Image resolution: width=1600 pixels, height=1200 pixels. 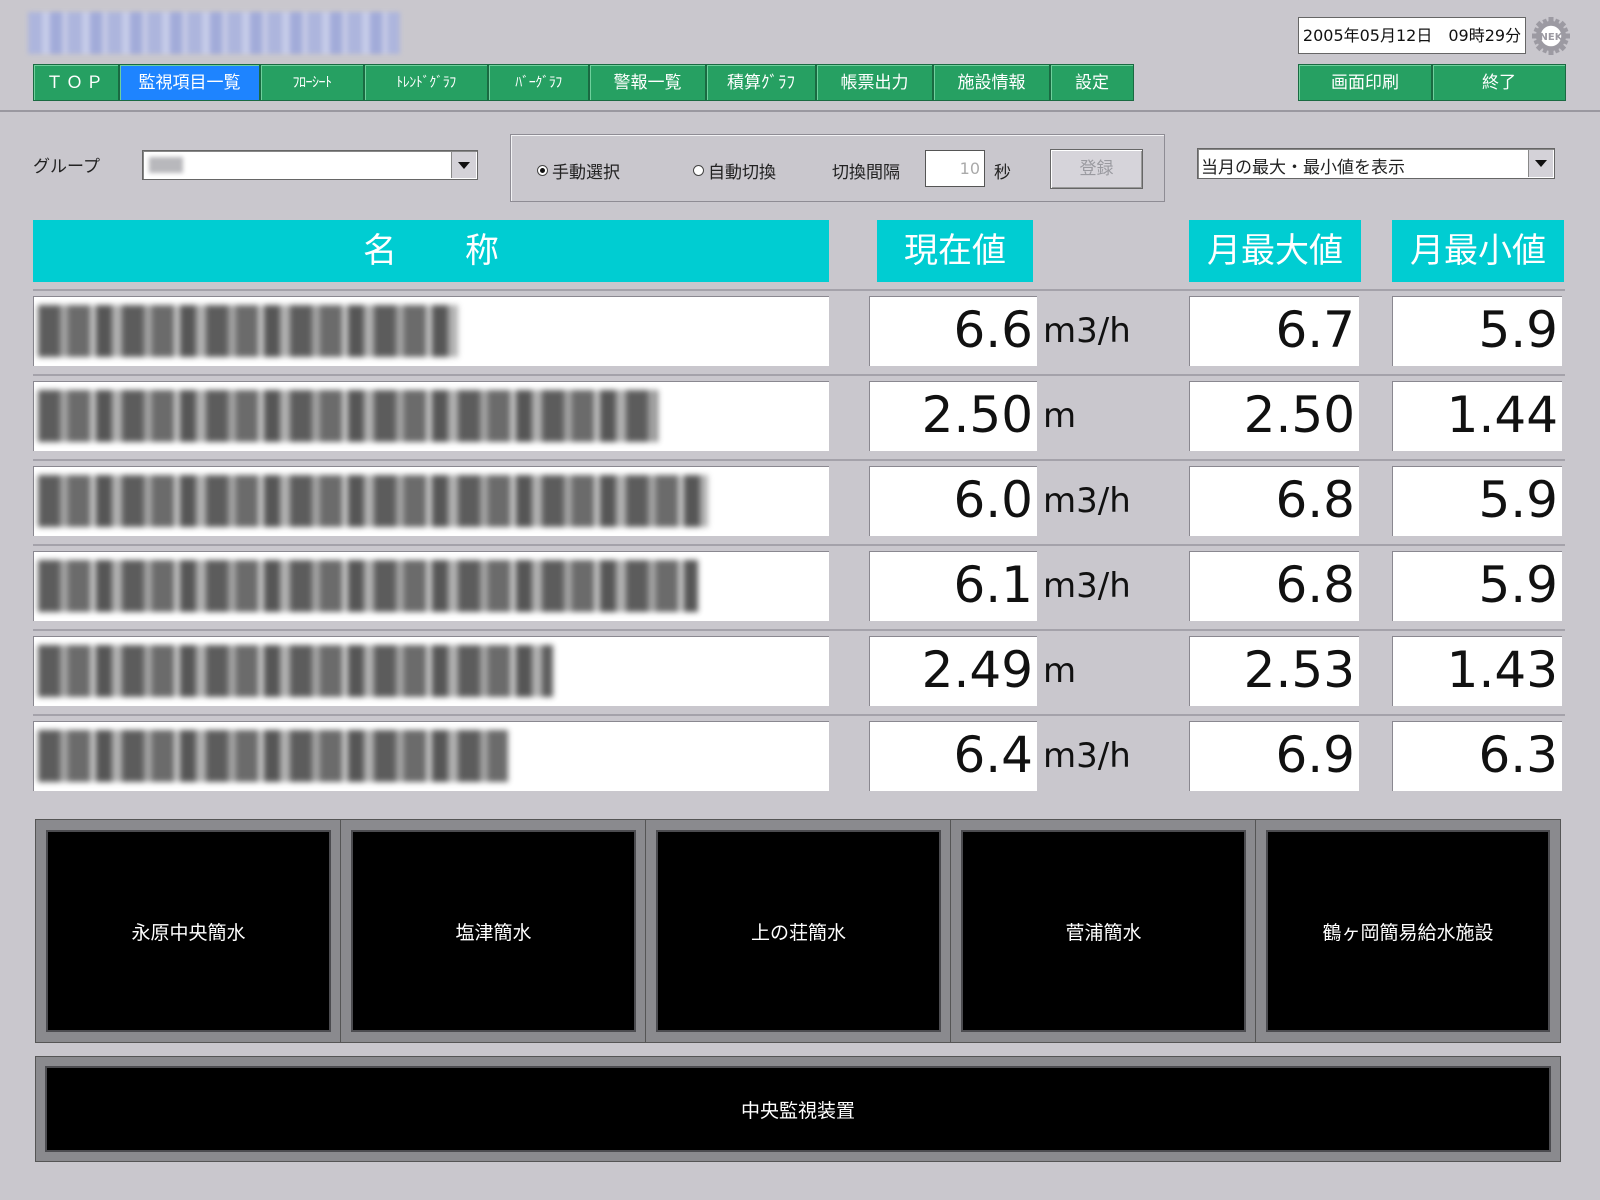 What do you see at coordinates (1412, 35) in the screenshot?
I see `datetime-display: 2005年05月12日 09時29分` at bounding box center [1412, 35].